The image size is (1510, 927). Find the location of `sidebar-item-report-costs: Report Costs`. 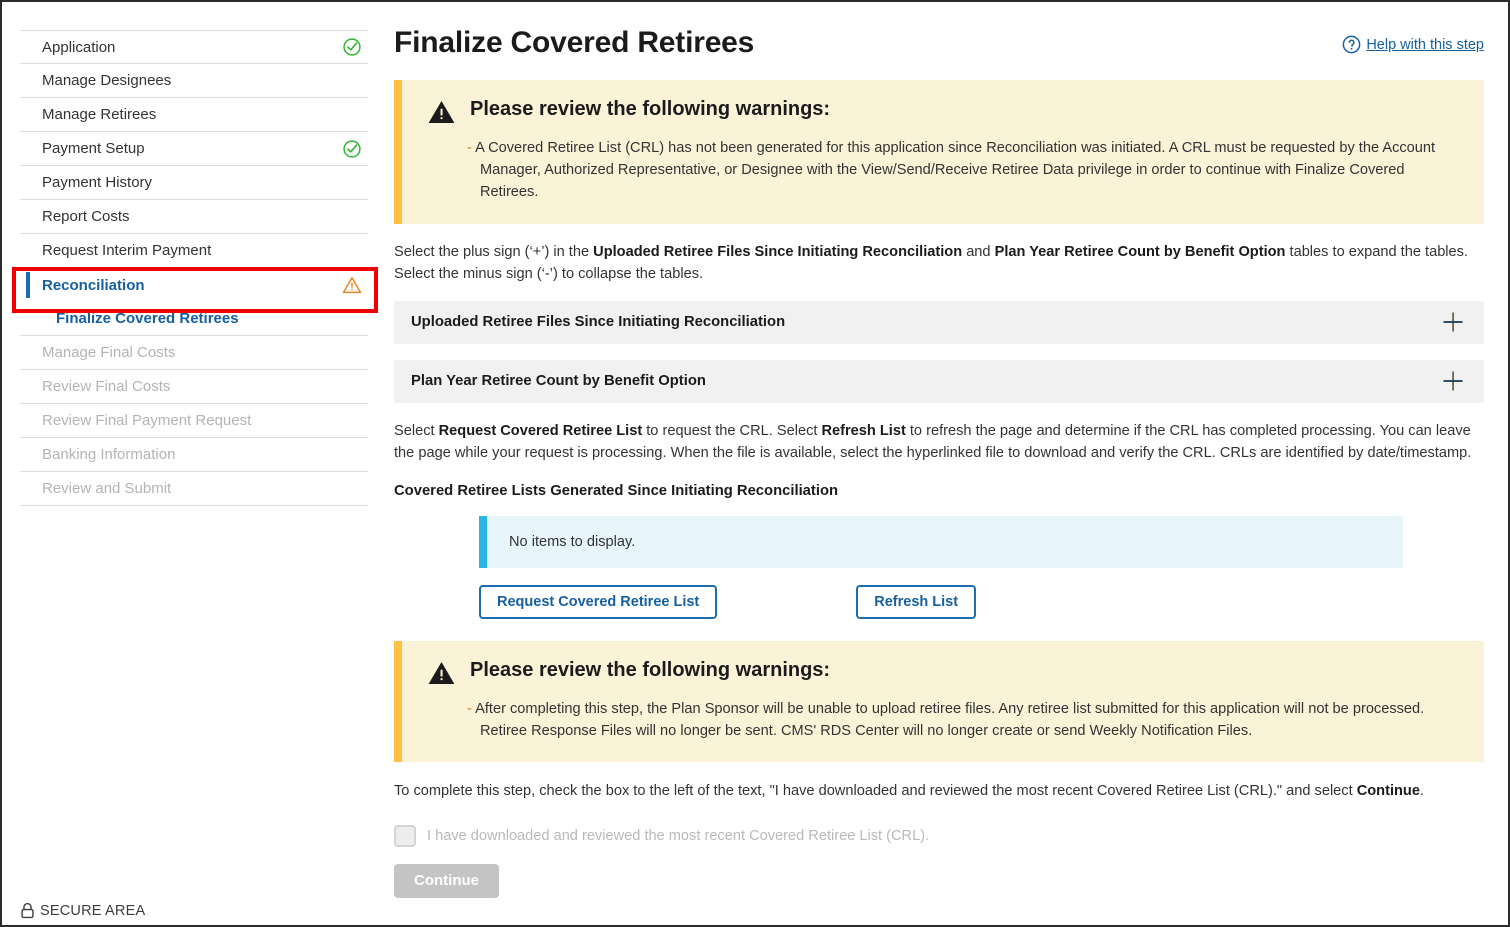

sidebar-item-report-costs: Report Costs is located at coordinates (194, 217).